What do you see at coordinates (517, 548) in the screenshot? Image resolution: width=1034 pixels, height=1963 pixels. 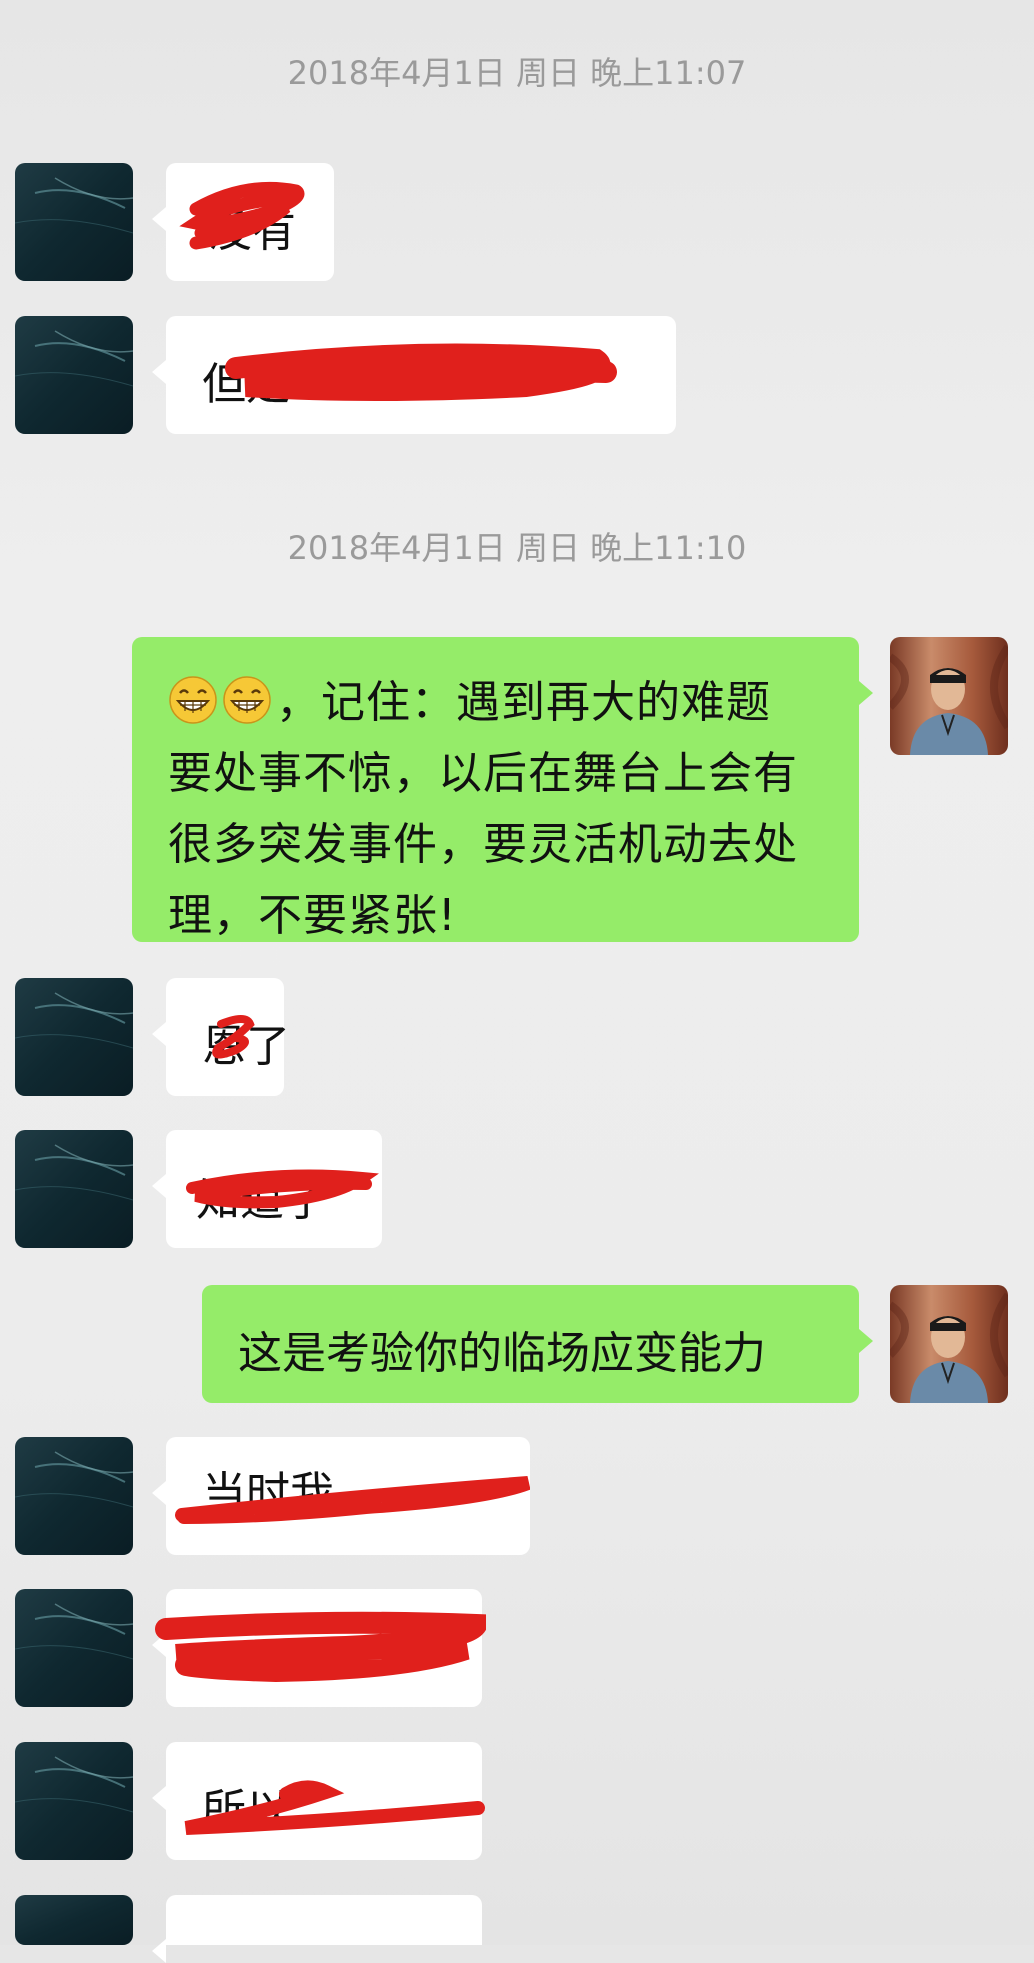 I see `timestamp-2: 2018年4月1日 周日 晚上11:10` at bounding box center [517, 548].